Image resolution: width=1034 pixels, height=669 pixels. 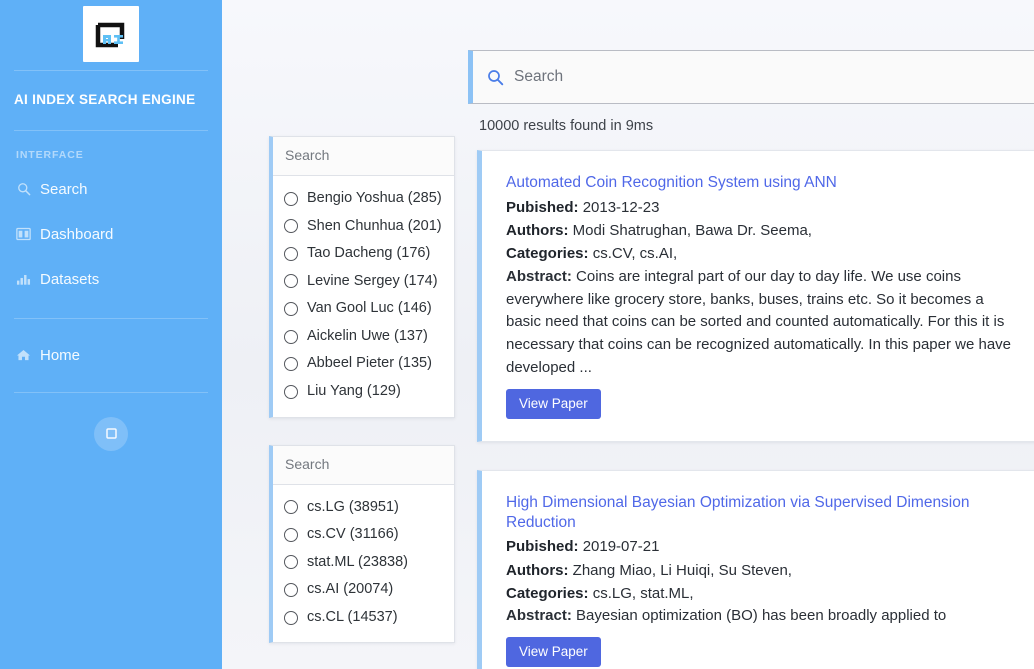 I want to click on facet-option: stat.ML (23838), so click(x=363, y=563).